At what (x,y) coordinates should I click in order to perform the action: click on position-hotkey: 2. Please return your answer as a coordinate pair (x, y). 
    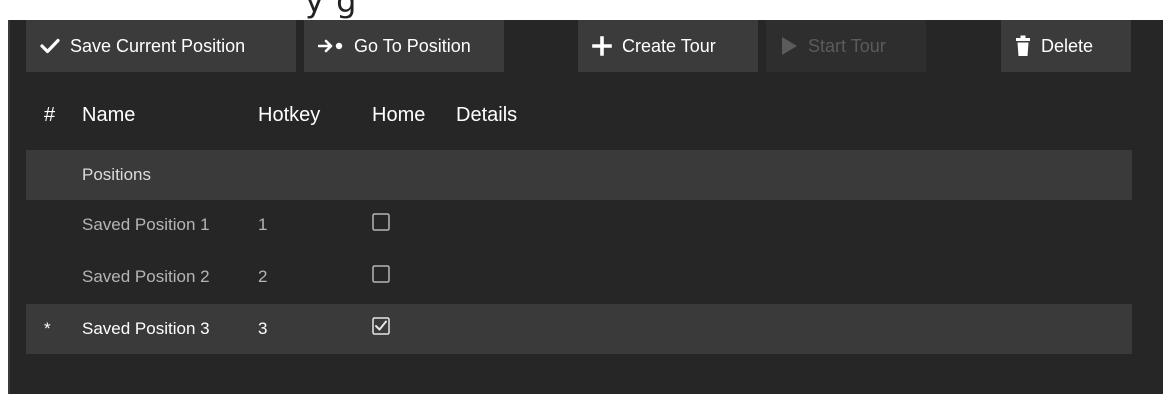
    Looking at the image, I should click on (263, 276).